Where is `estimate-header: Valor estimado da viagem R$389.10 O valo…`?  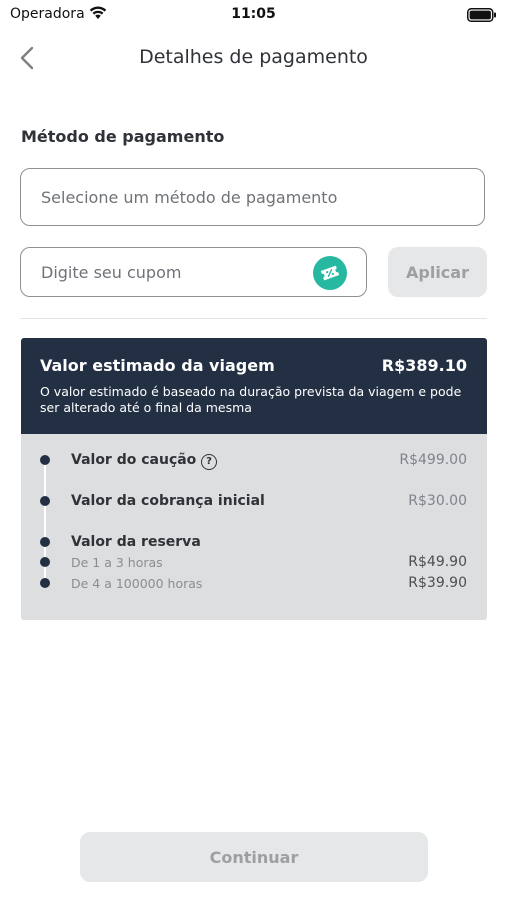
estimate-header: Valor estimado da viagem R$389.10 O valo… is located at coordinates (254, 386).